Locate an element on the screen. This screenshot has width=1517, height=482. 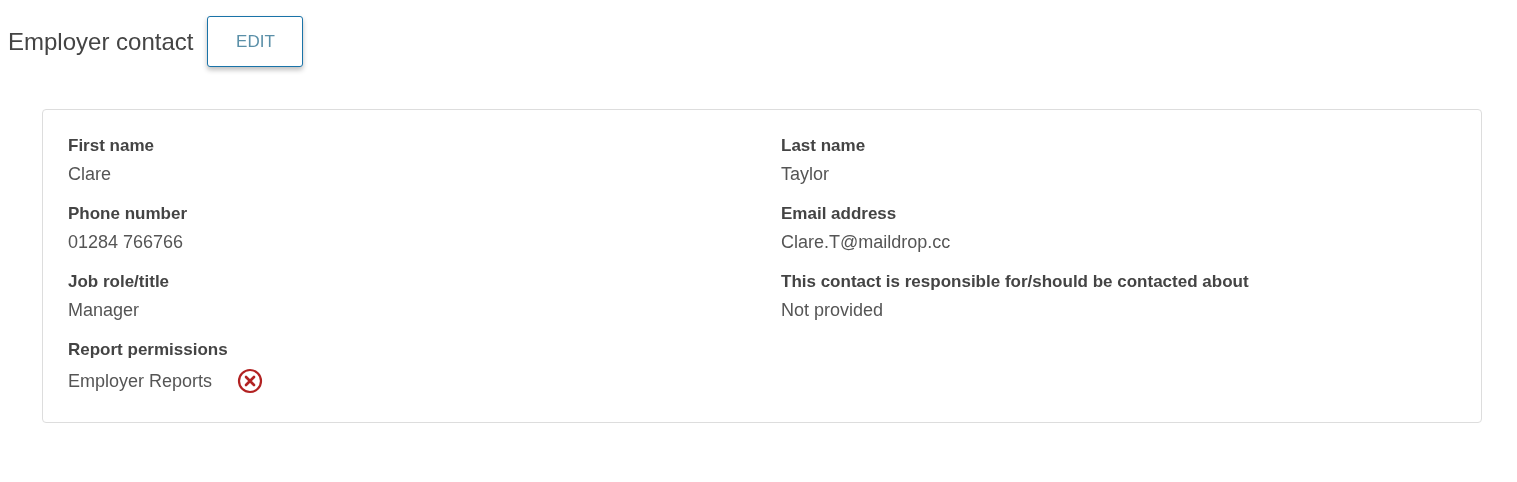
section-title: Employer contact is located at coordinates (101, 41).